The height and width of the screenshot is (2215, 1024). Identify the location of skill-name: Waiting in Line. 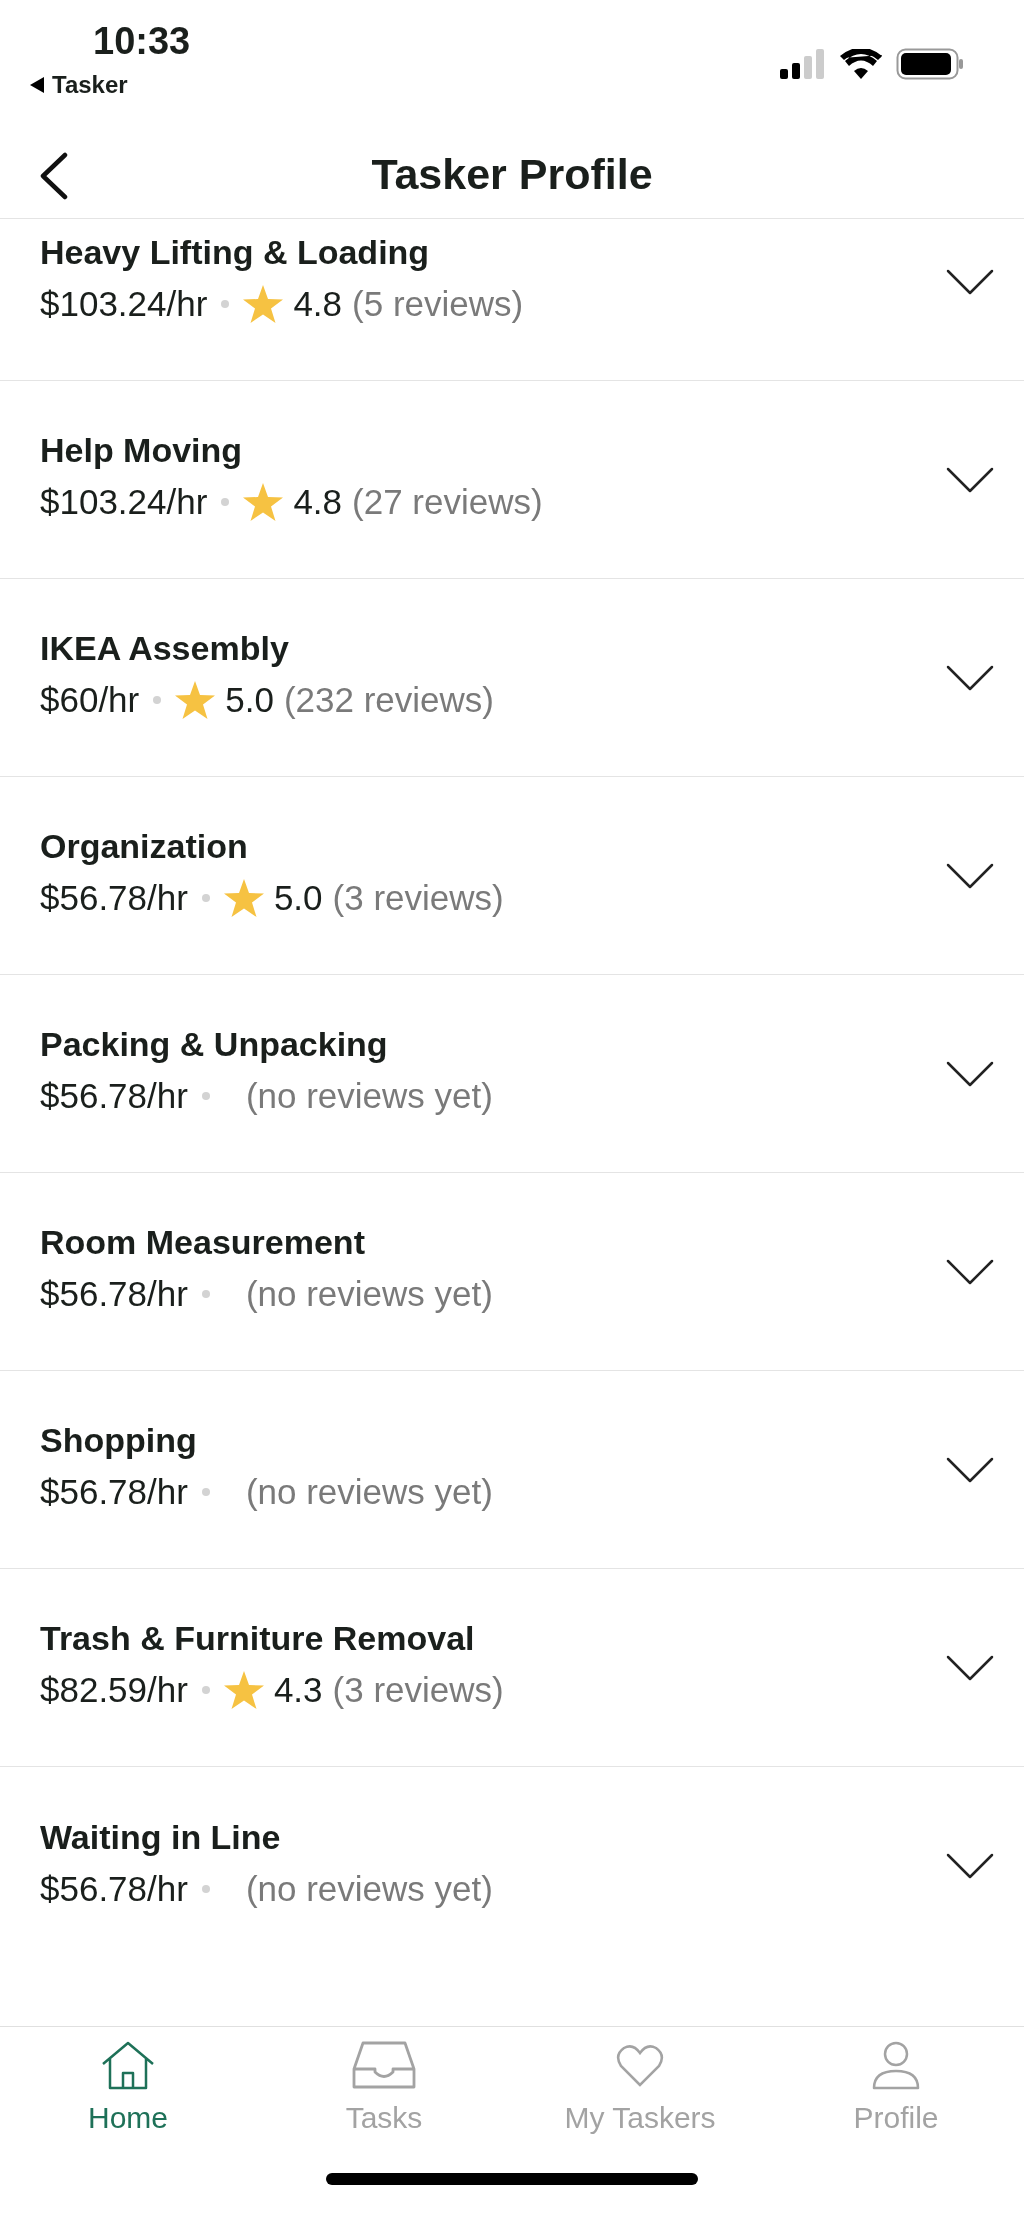
(161, 1837).